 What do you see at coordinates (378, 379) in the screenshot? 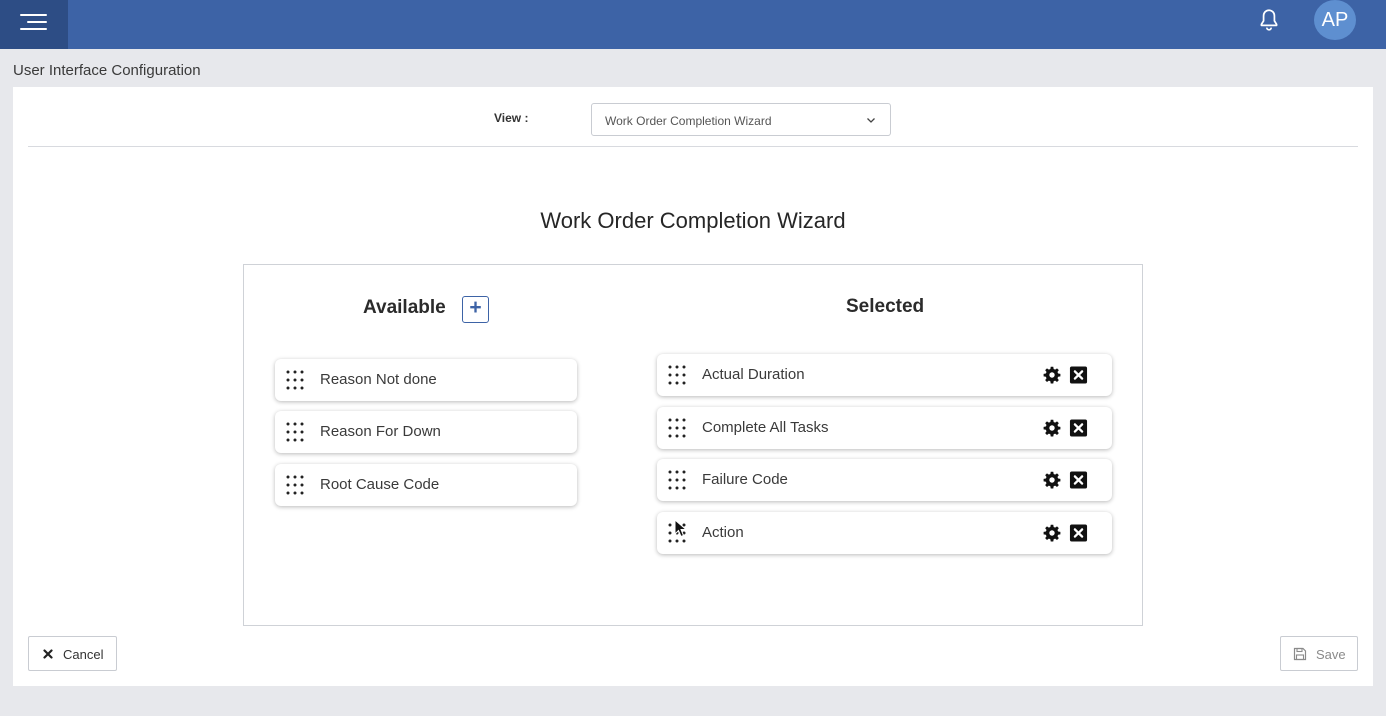
I see `available-item-label: Reason Not done` at bounding box center [378, 379].